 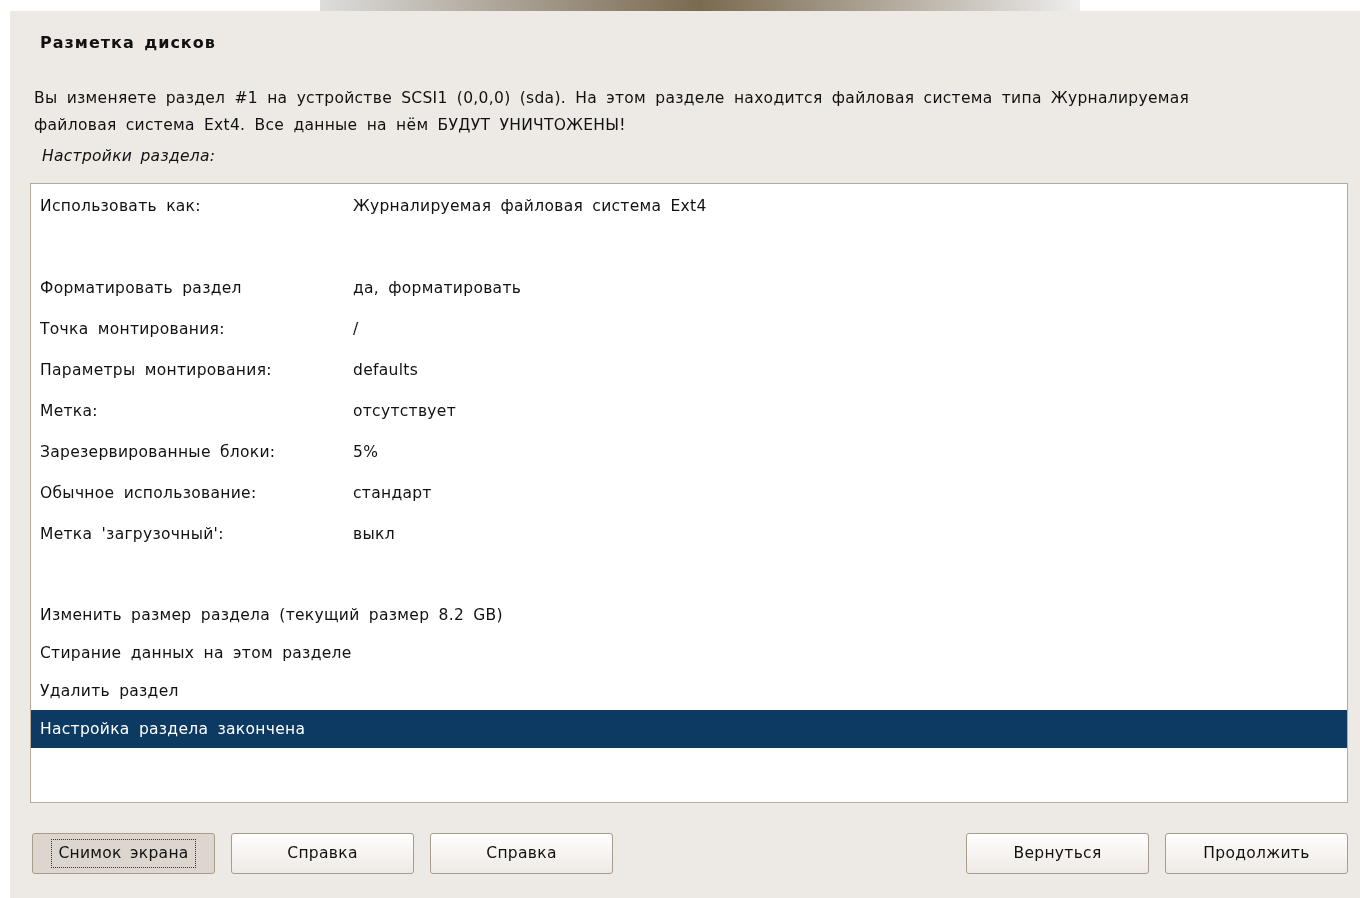 What do you see at coordinates (689, 371) in the screenshot?
I see `setting-row: Параметры монтирования: defaults` at bounding box center [689, 371].